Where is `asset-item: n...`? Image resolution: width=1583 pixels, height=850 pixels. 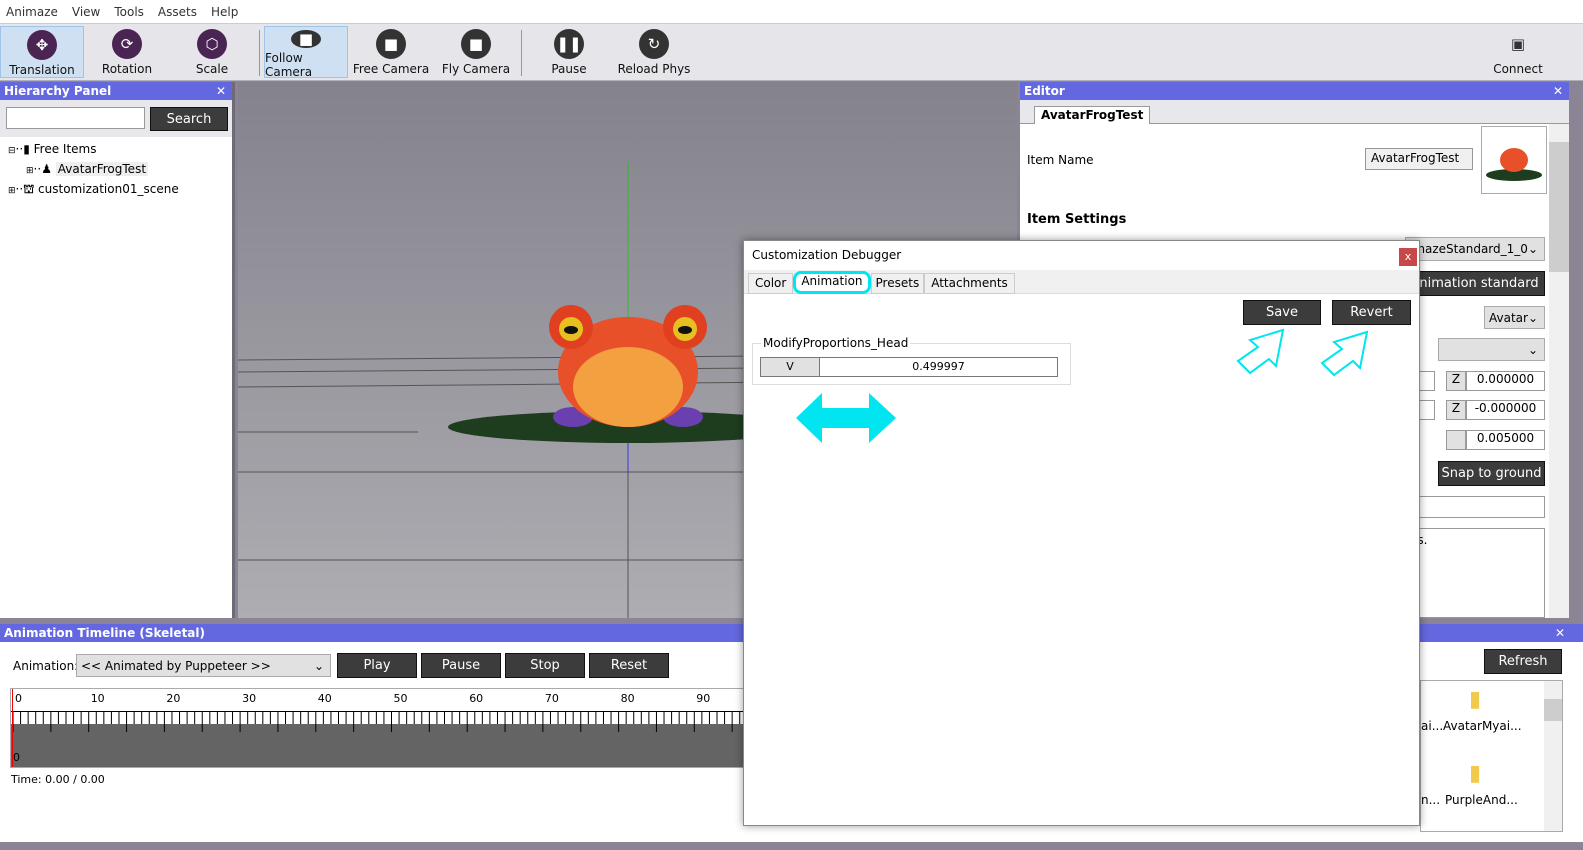
asset-item: n... is located at coordinates (1430, 800).